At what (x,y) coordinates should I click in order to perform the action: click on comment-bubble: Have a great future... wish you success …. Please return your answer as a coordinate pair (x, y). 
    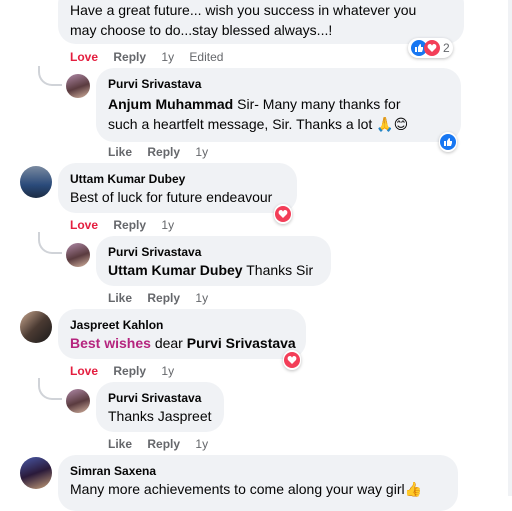
    Looking at the image, I should click on (261, 22).